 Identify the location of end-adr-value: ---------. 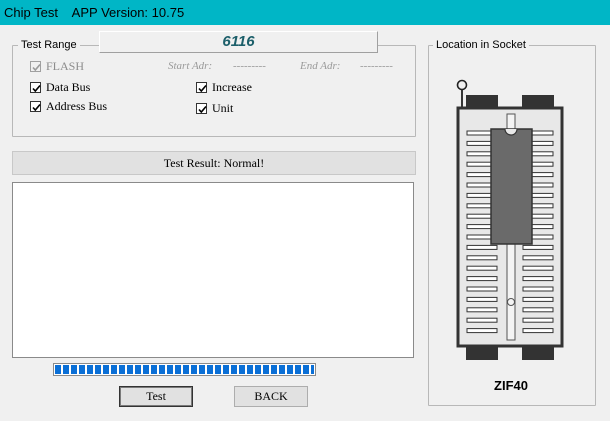
(376, 66).